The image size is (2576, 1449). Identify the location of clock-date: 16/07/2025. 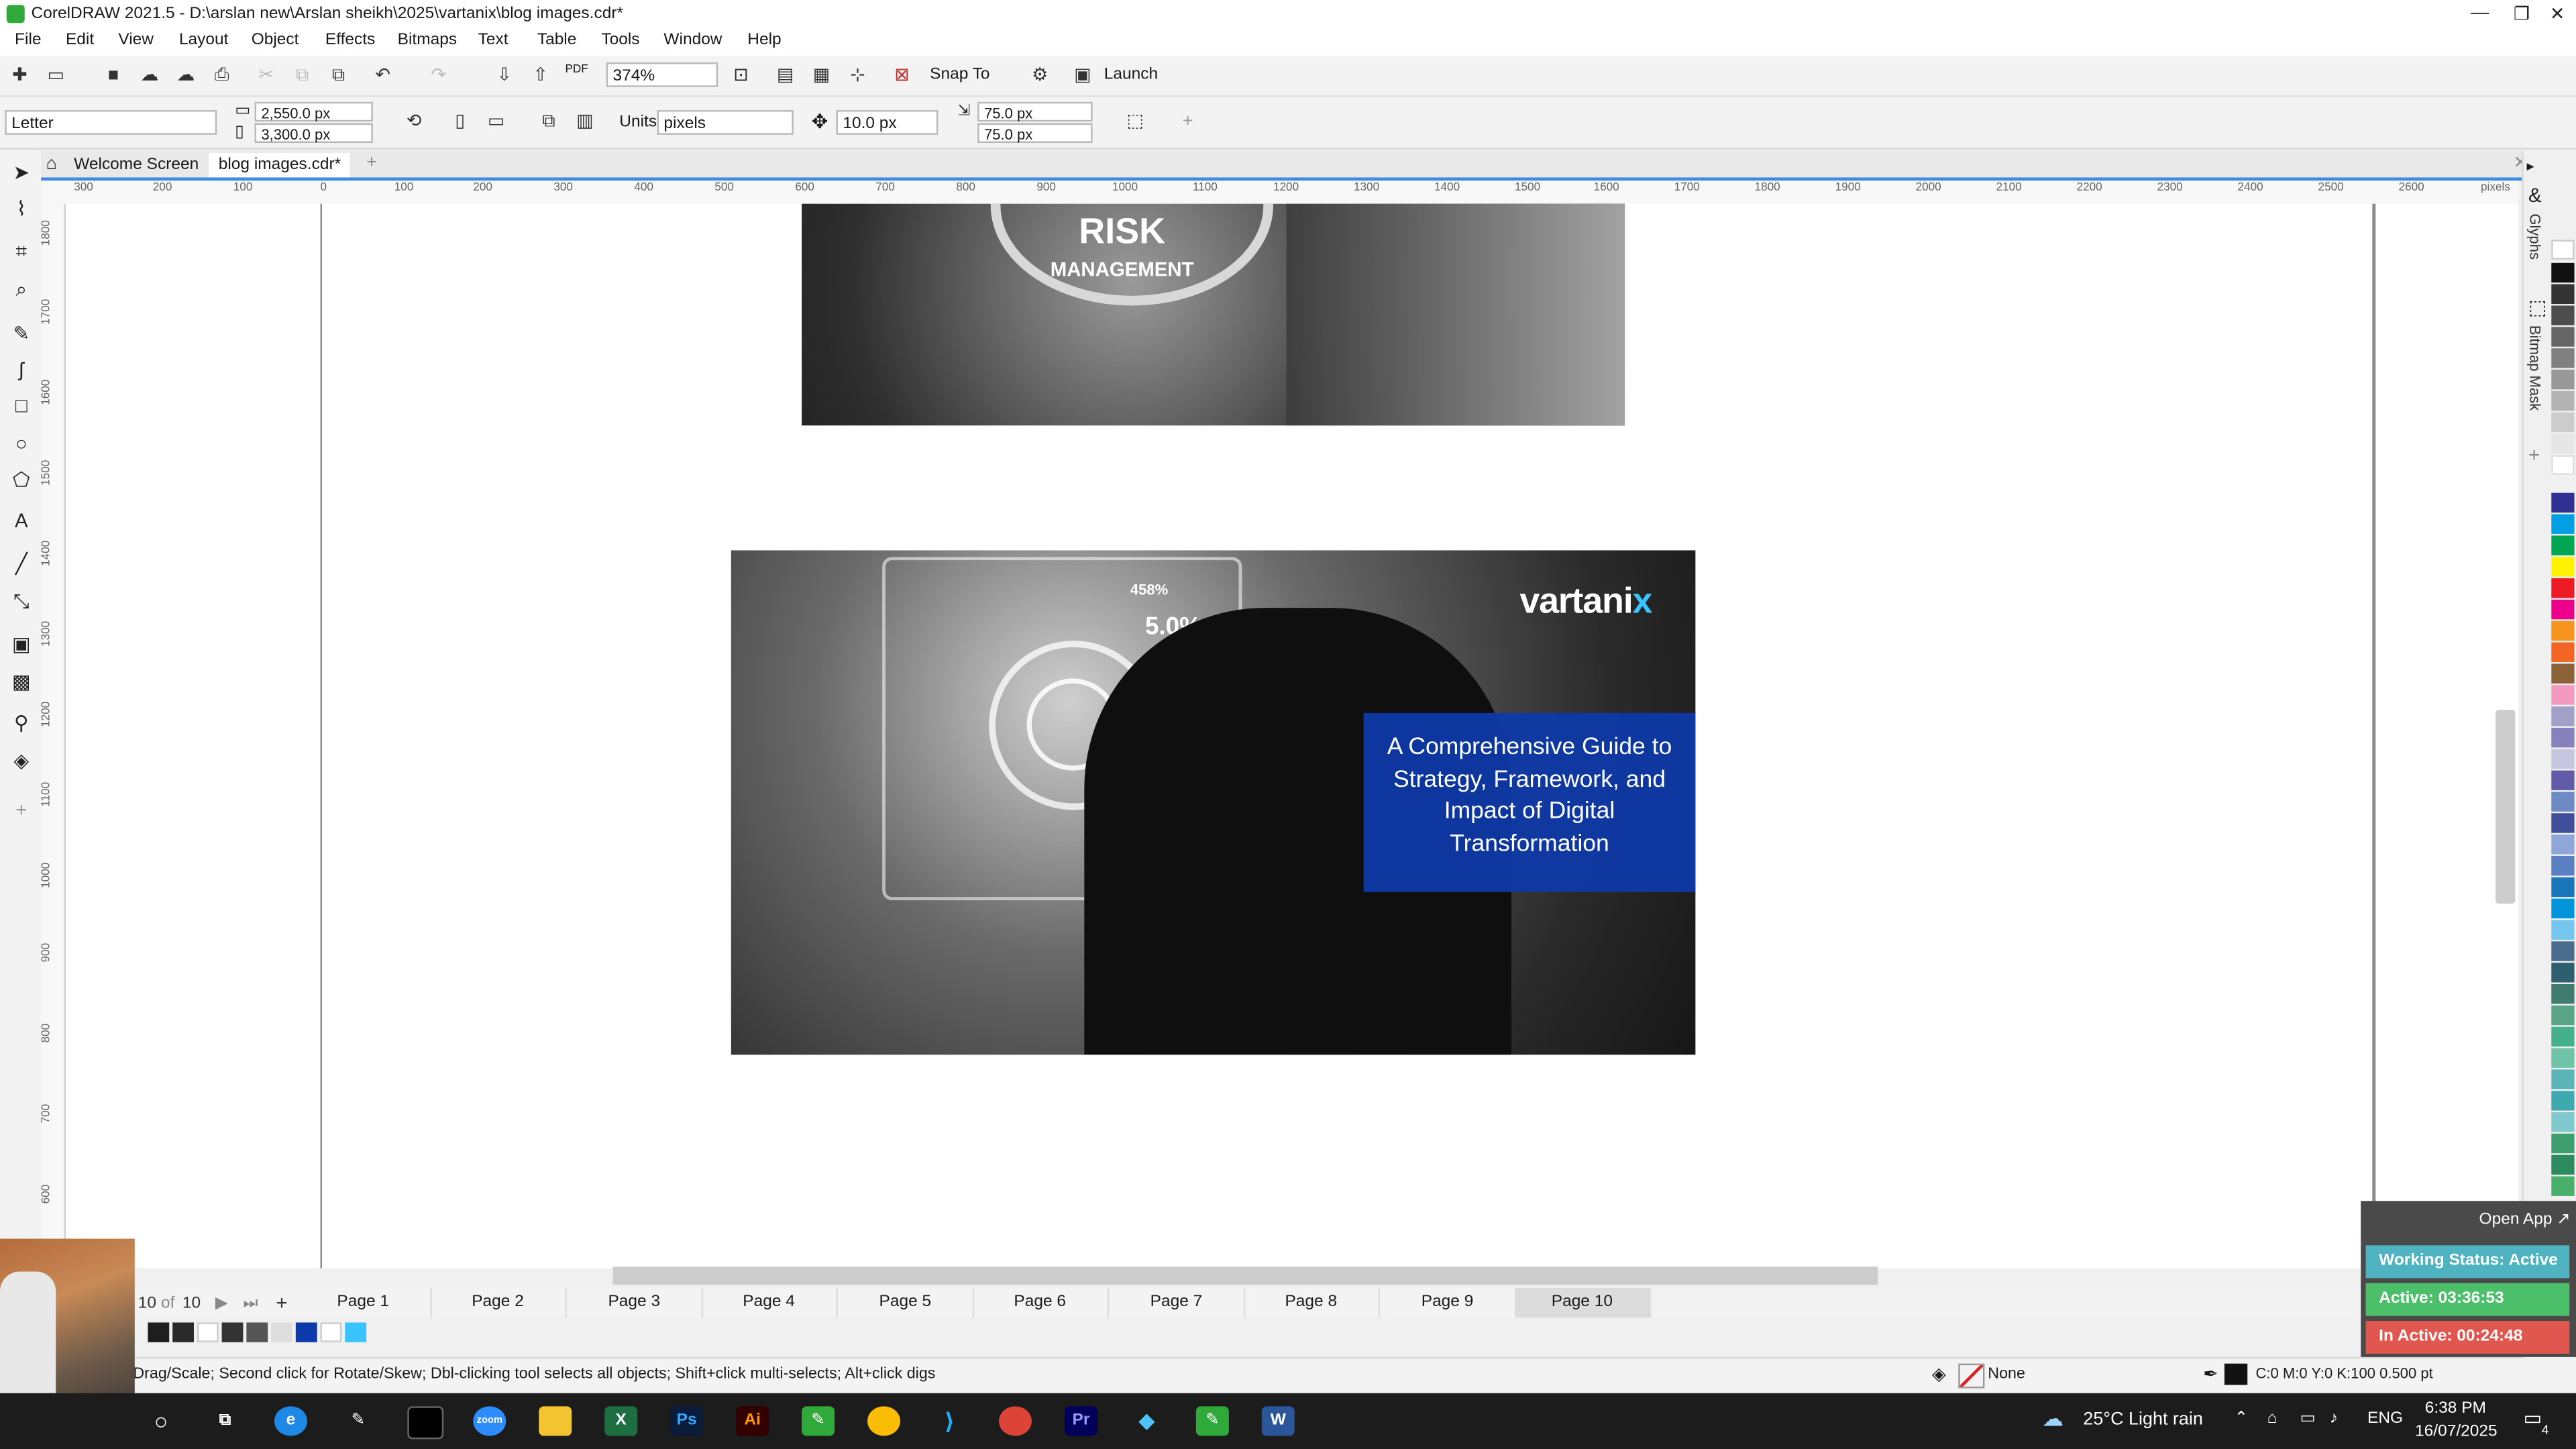
(2456, 1432).